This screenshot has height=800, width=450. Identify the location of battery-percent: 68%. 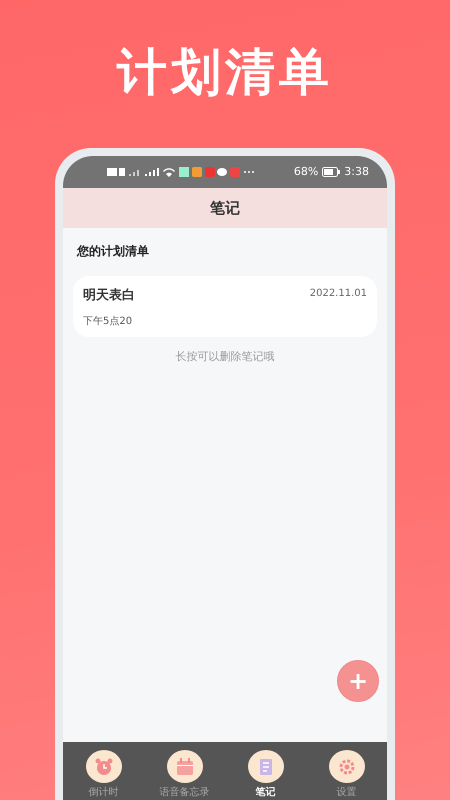
(306, 172).